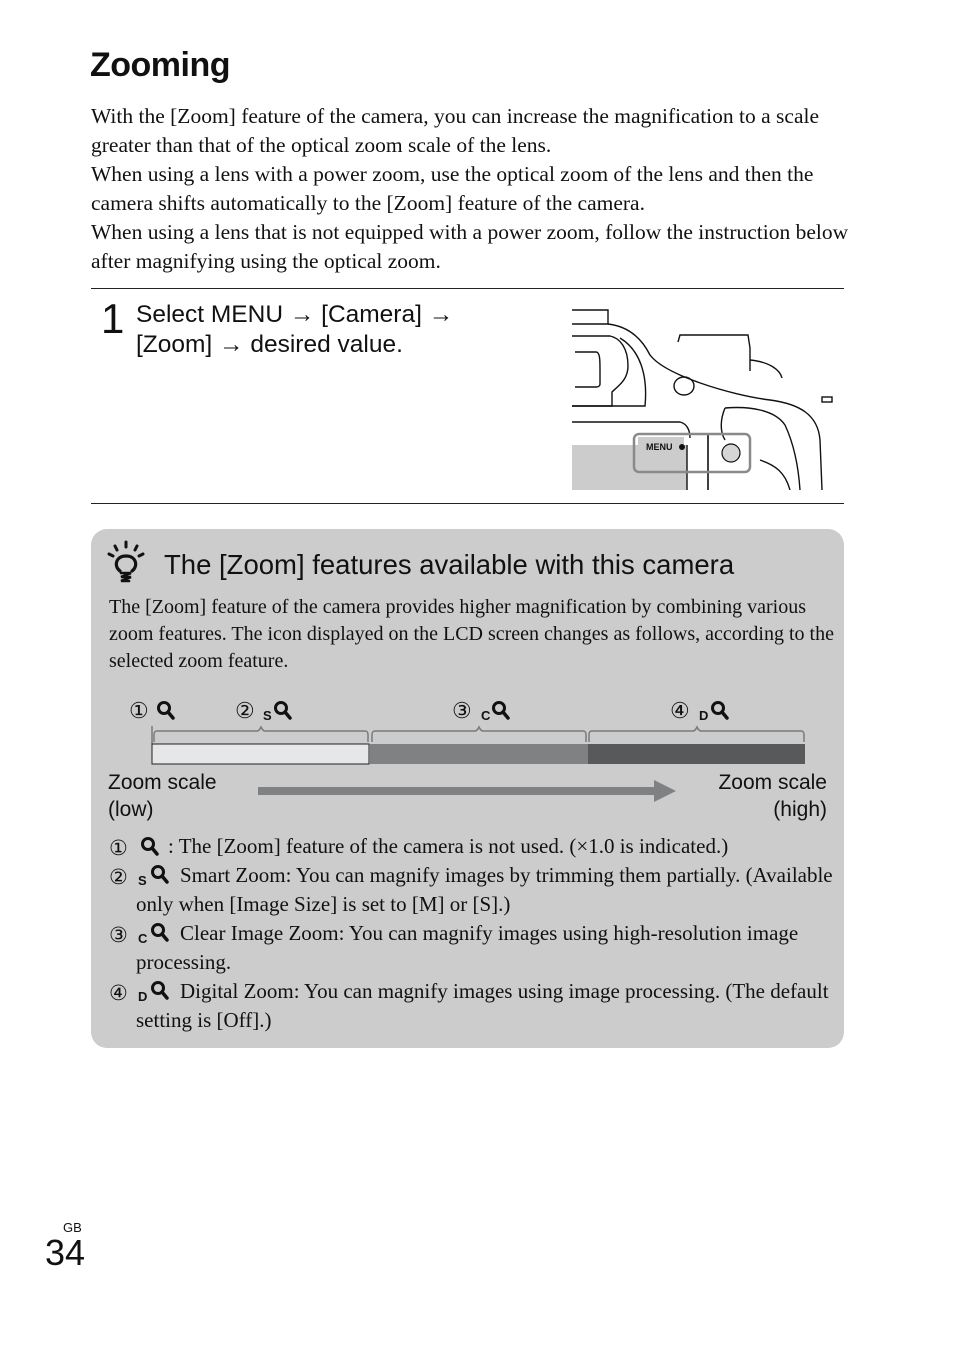  I want to click on zoom-direction-arrow, so click(467, 791).